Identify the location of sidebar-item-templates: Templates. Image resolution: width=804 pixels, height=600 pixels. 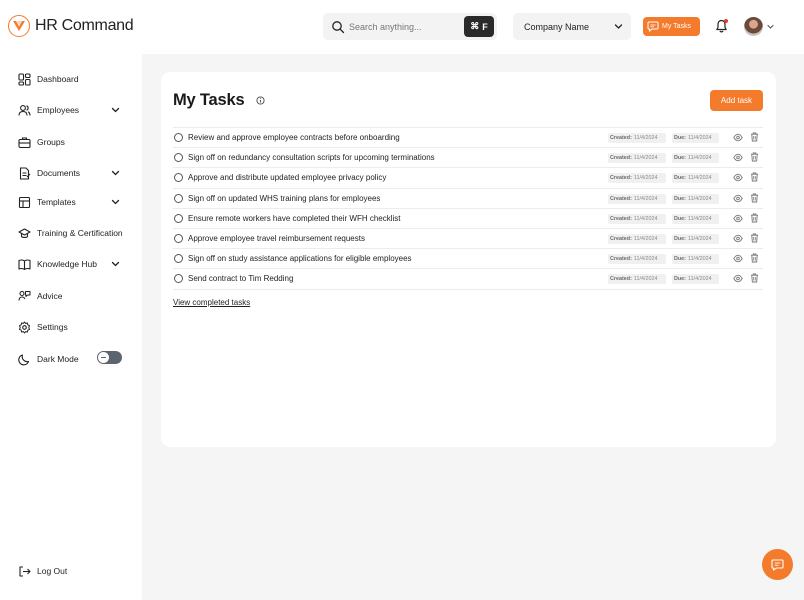
(70, 202).